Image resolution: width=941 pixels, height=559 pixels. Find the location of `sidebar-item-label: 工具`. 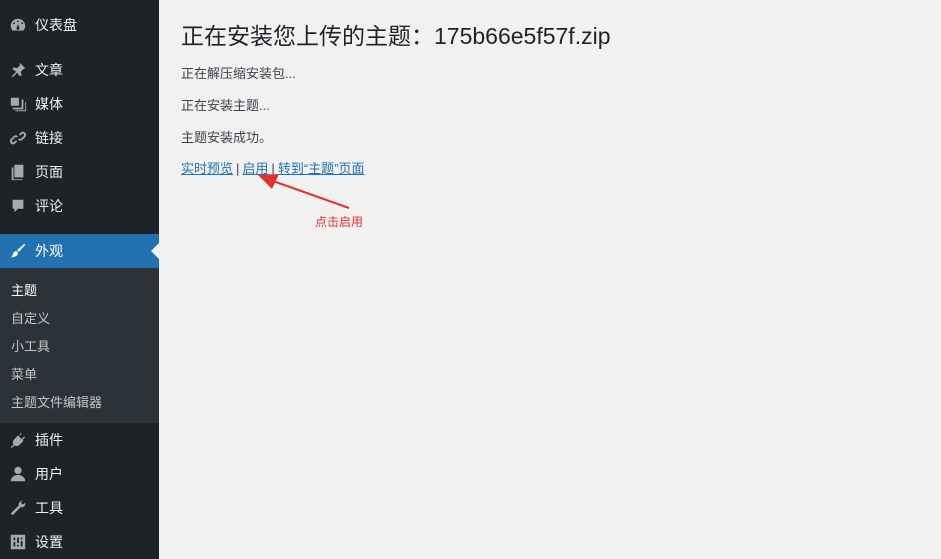

sidebar-item-label: 工具 is located at coordinates (49, 508).